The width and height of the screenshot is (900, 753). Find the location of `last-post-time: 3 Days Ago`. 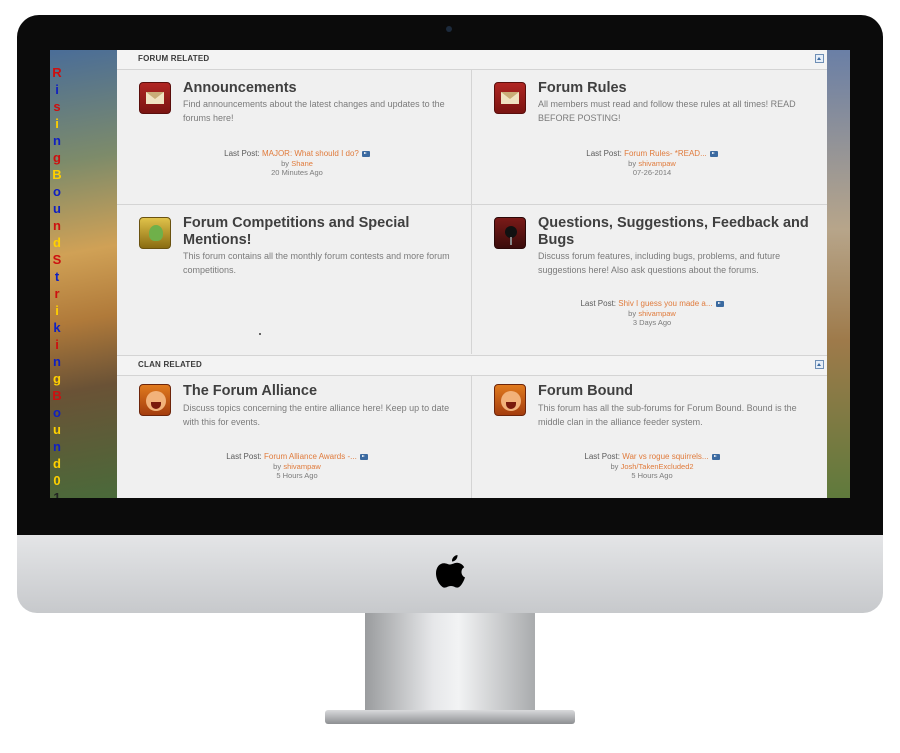

last-post-time: 3 Days Ago is located at coordinates (652, 322).